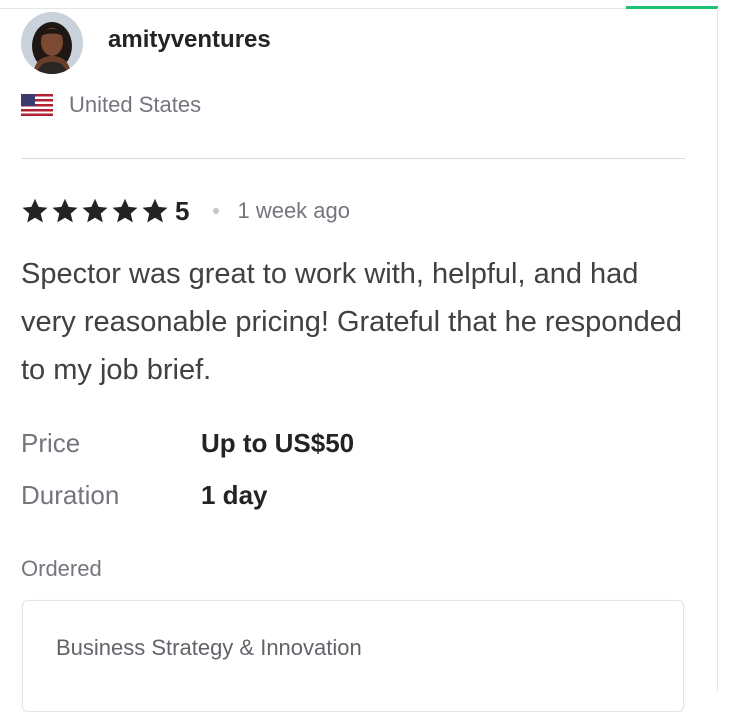 Image resolution: width=739 pixels, height=712 pixels. I want to click on rating-value: 5, so click(182, 210).